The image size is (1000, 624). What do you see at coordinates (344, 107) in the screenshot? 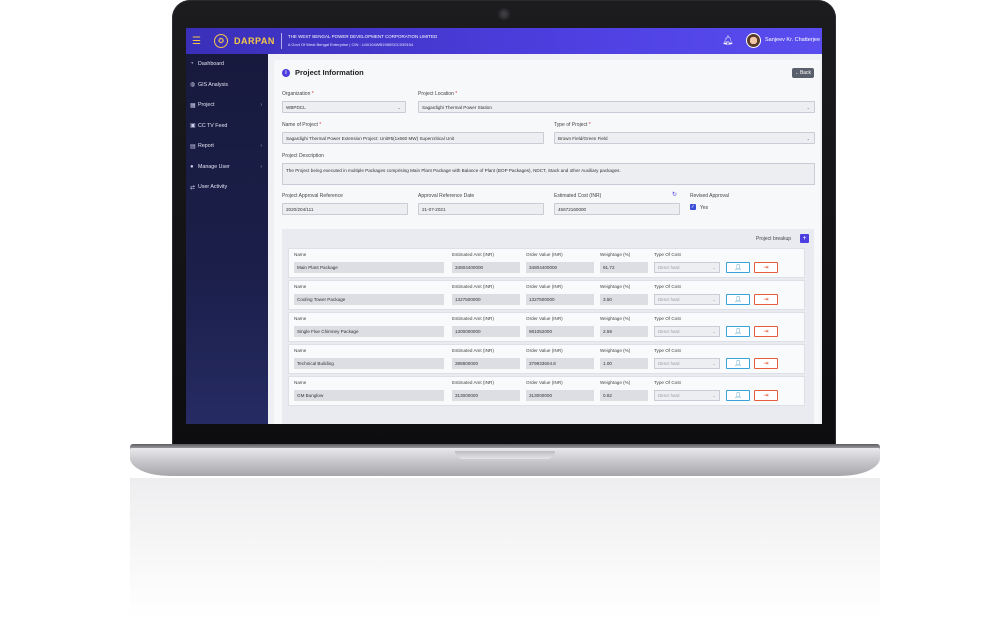
I see `organization-select: WBPDCL ⌄` at bounding box center [344, 107].